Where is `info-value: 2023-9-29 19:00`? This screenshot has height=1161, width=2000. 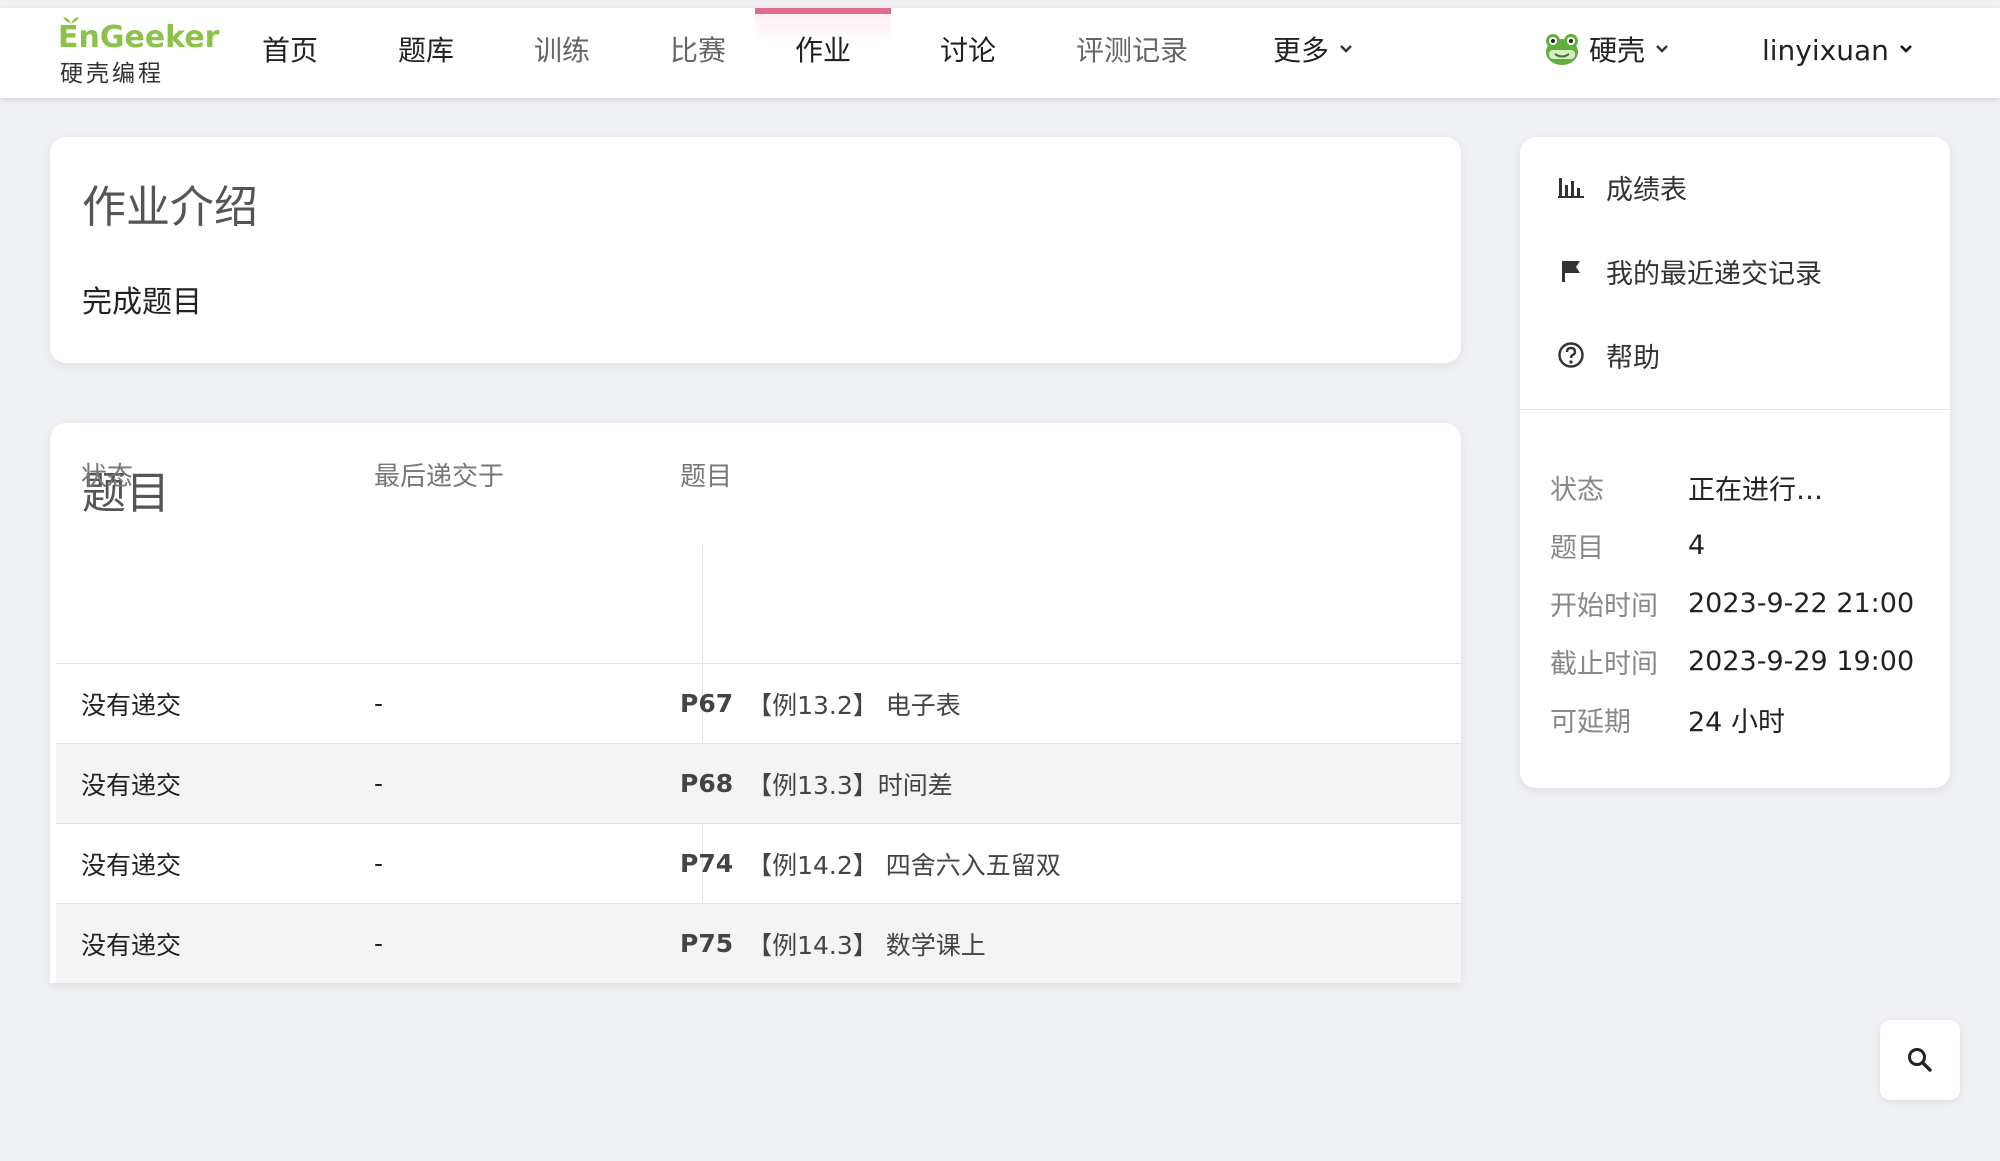
info-value: 2023-9-29 19:00 is located at coordinates (1801, 661).